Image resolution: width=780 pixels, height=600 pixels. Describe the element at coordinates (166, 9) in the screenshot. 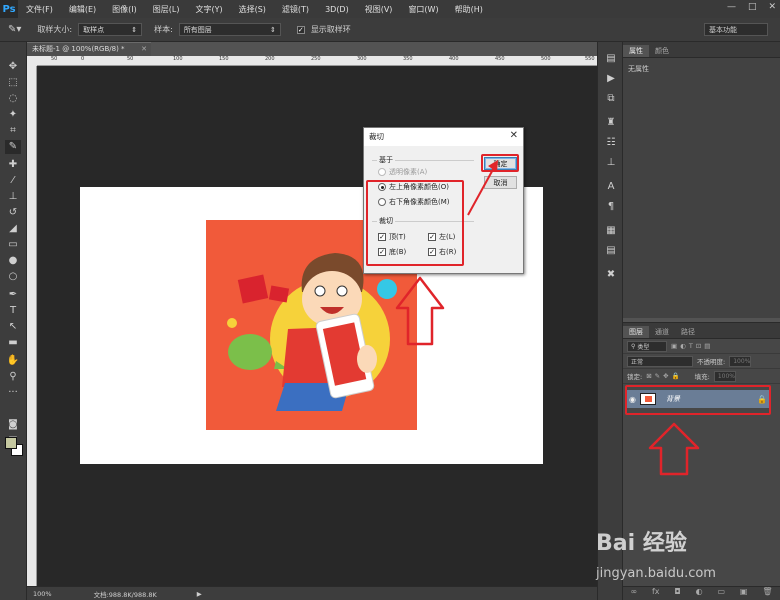

I see `menu-layer: 图层(L)` at that location.